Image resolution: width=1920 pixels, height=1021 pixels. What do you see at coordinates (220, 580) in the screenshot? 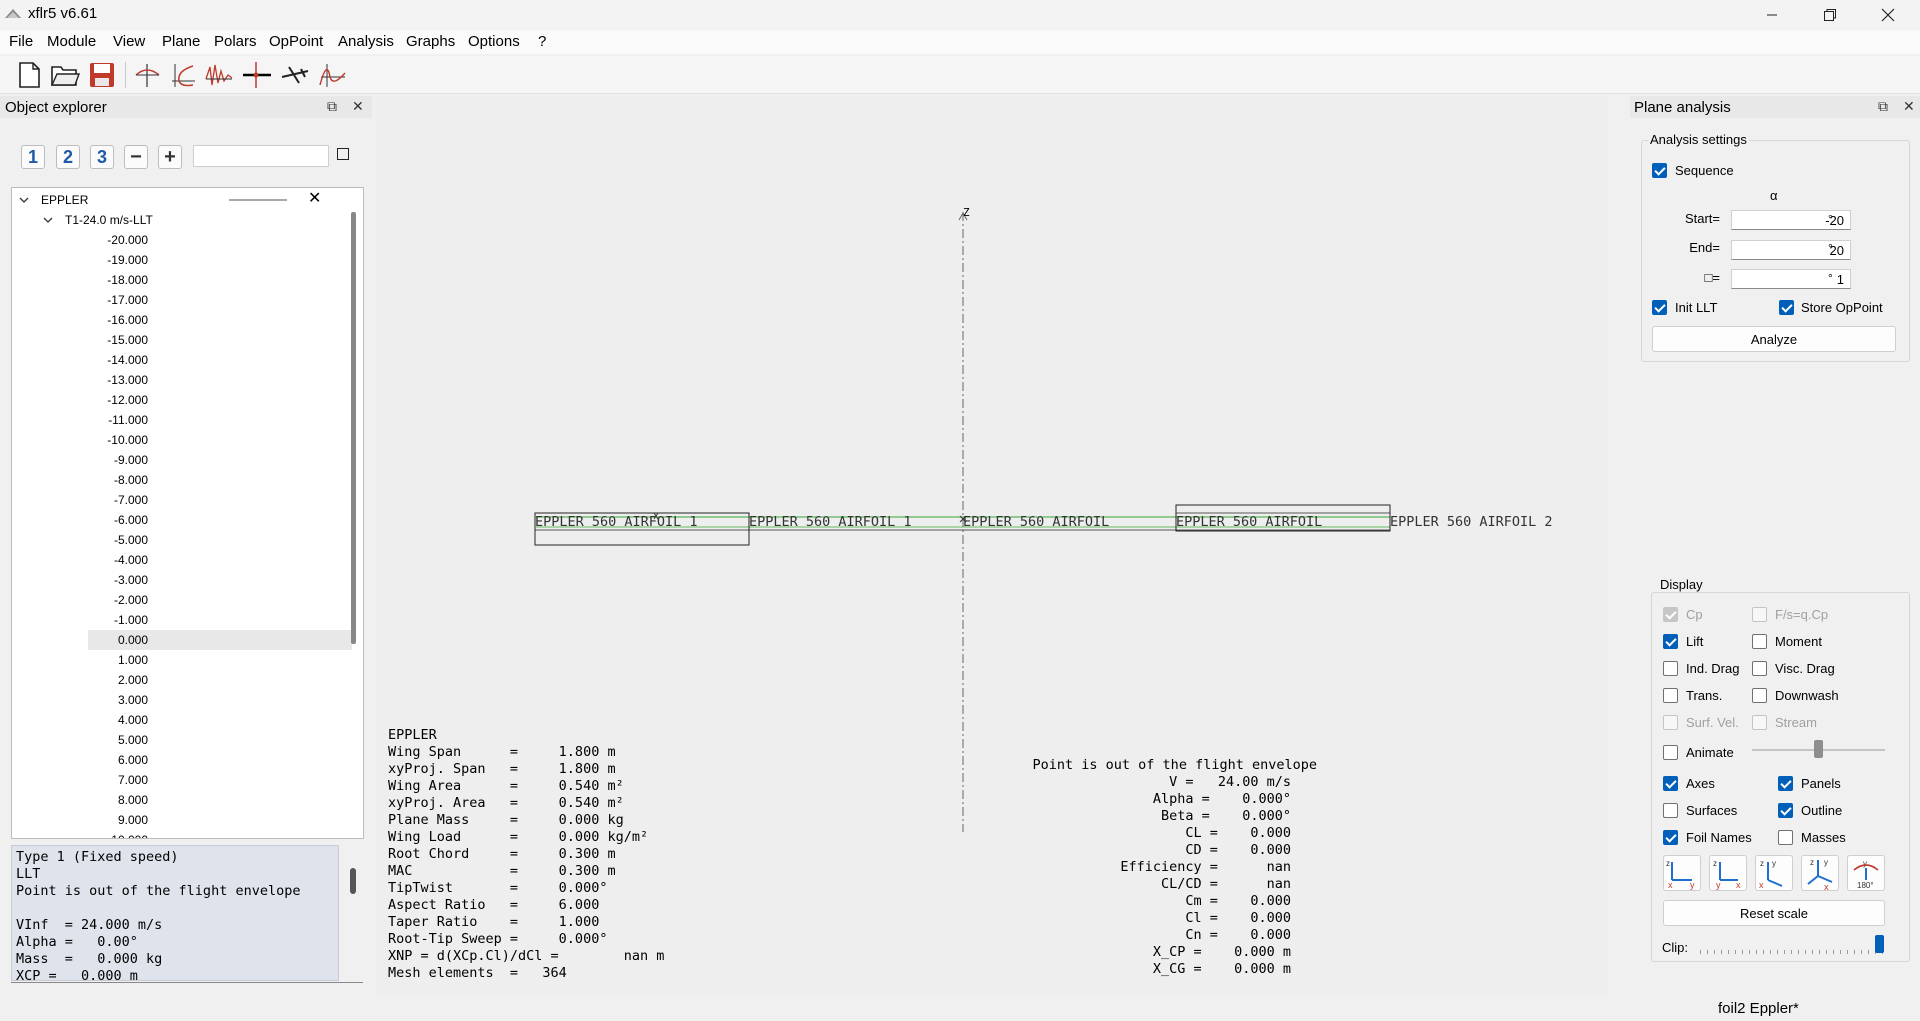
I see `tree-opp-item: -3.000` at bounding box center [220, 580].